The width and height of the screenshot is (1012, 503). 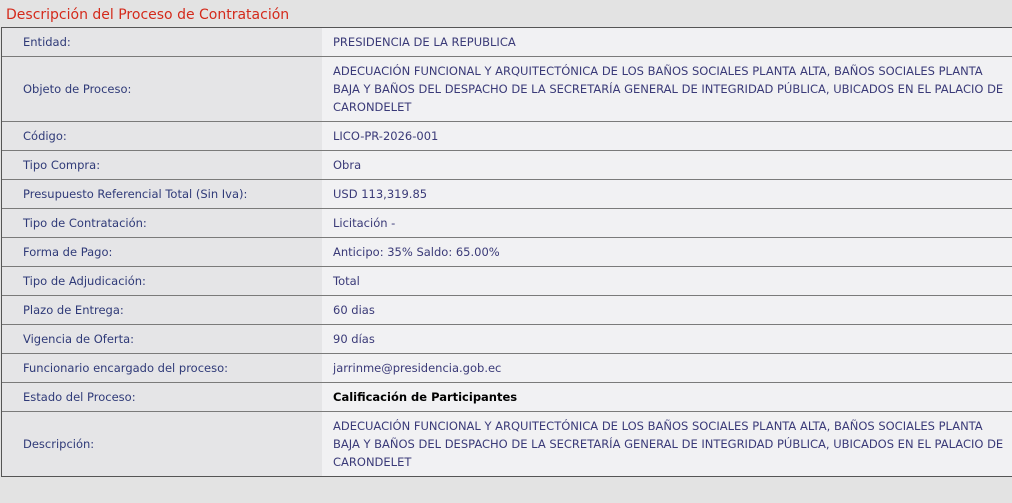 I want to click on field-label: Forma de Pago:, so click(x=162, y=252).